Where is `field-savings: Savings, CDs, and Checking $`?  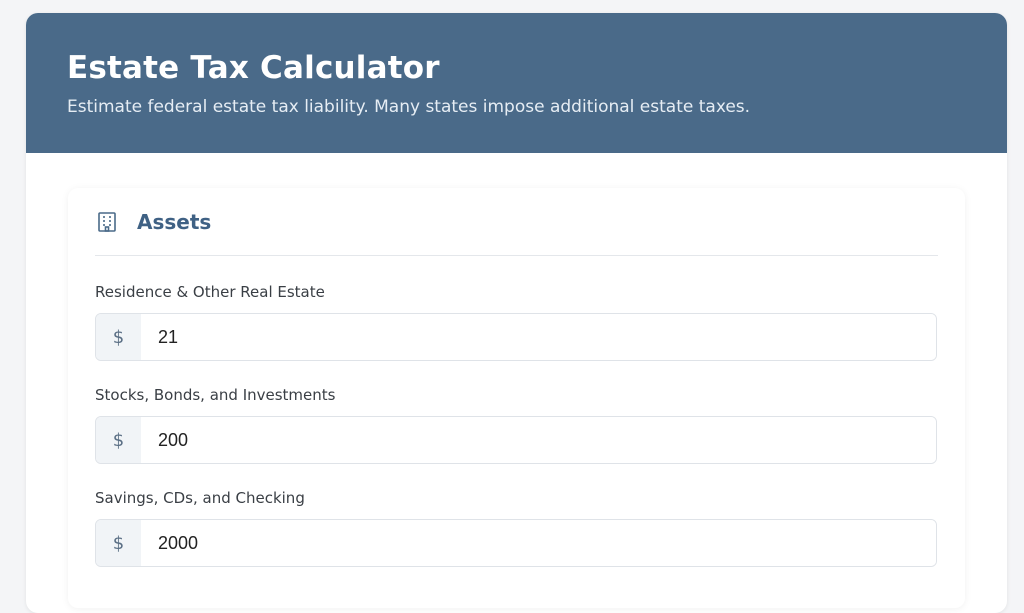
field-savings: Savings, CDs, and Checking $ is located at coordinates (516, 527).